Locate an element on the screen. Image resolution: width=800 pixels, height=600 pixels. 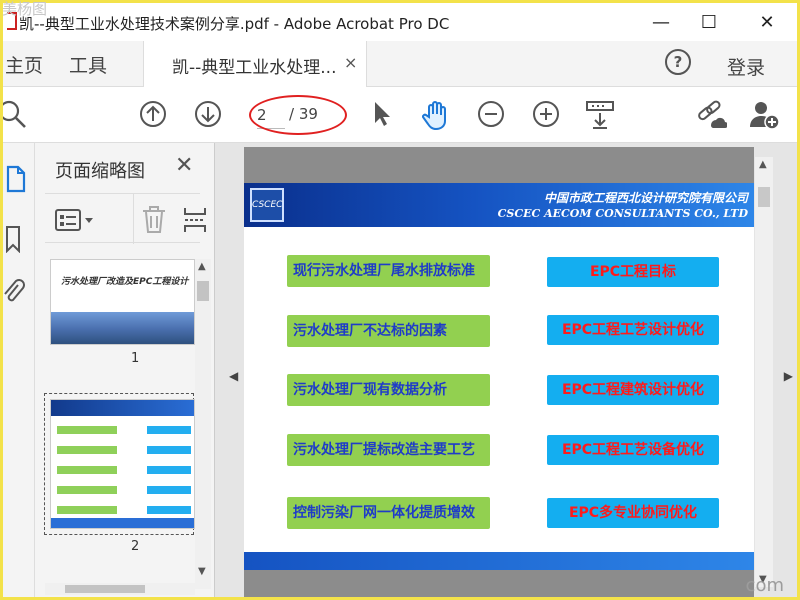
banner-company-name-cn: 中国市政工程西北设计研究院有限公司 is located at coordinates (645, 198).